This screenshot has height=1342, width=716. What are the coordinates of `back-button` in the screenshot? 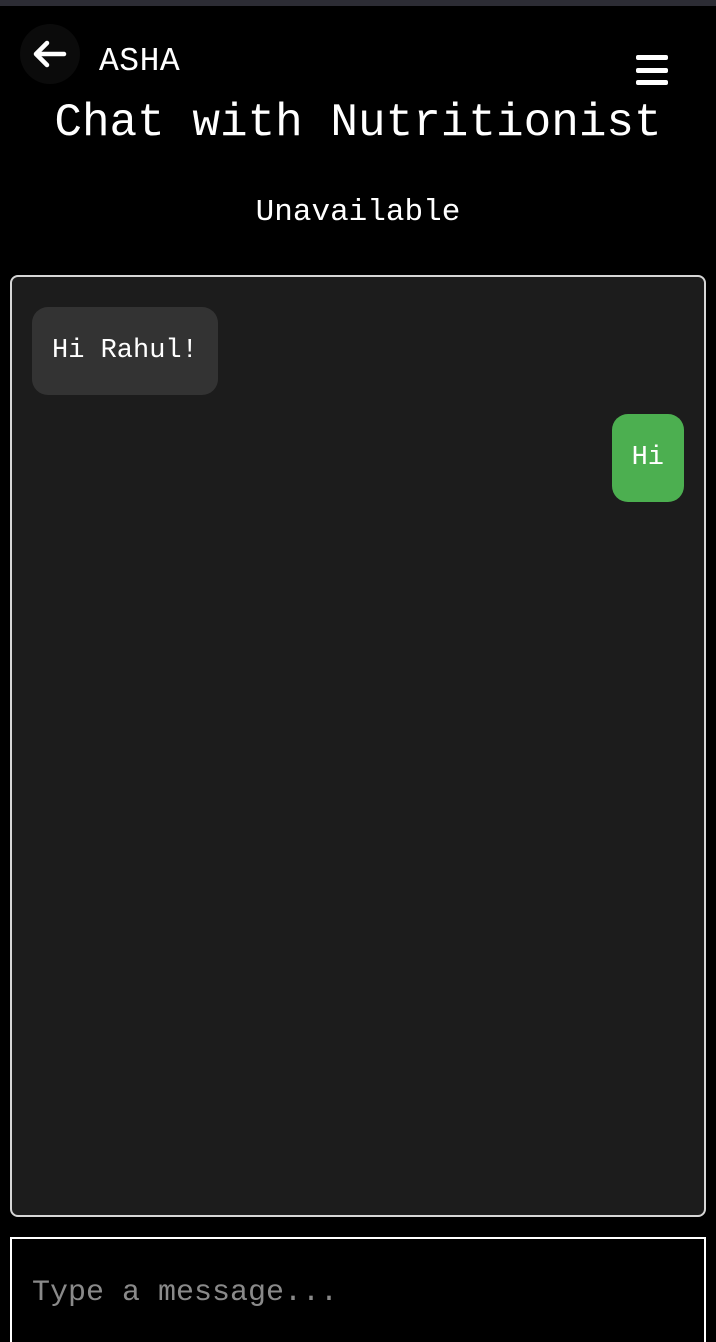 It's located at (50, 54).